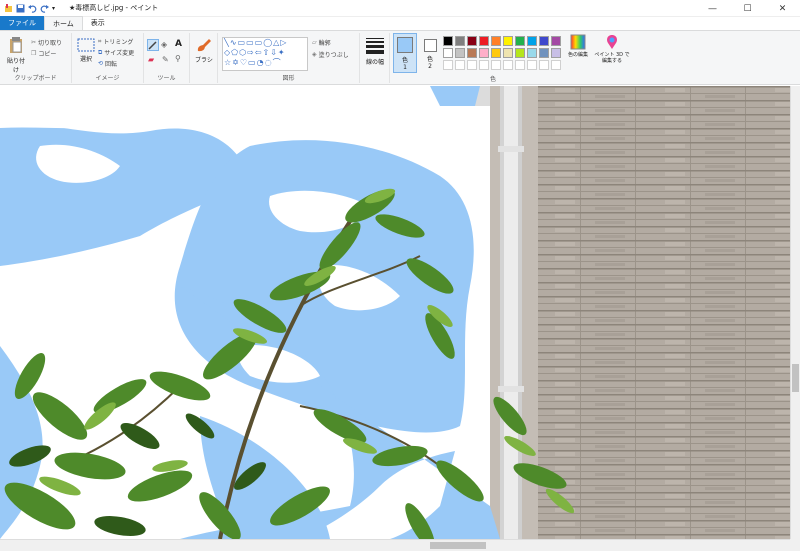 The height and width of the screenshot is (551, 800). I want to click on tools-group: ◈ A ▰ ✎ ⚲ ツール, so click(167, 58).